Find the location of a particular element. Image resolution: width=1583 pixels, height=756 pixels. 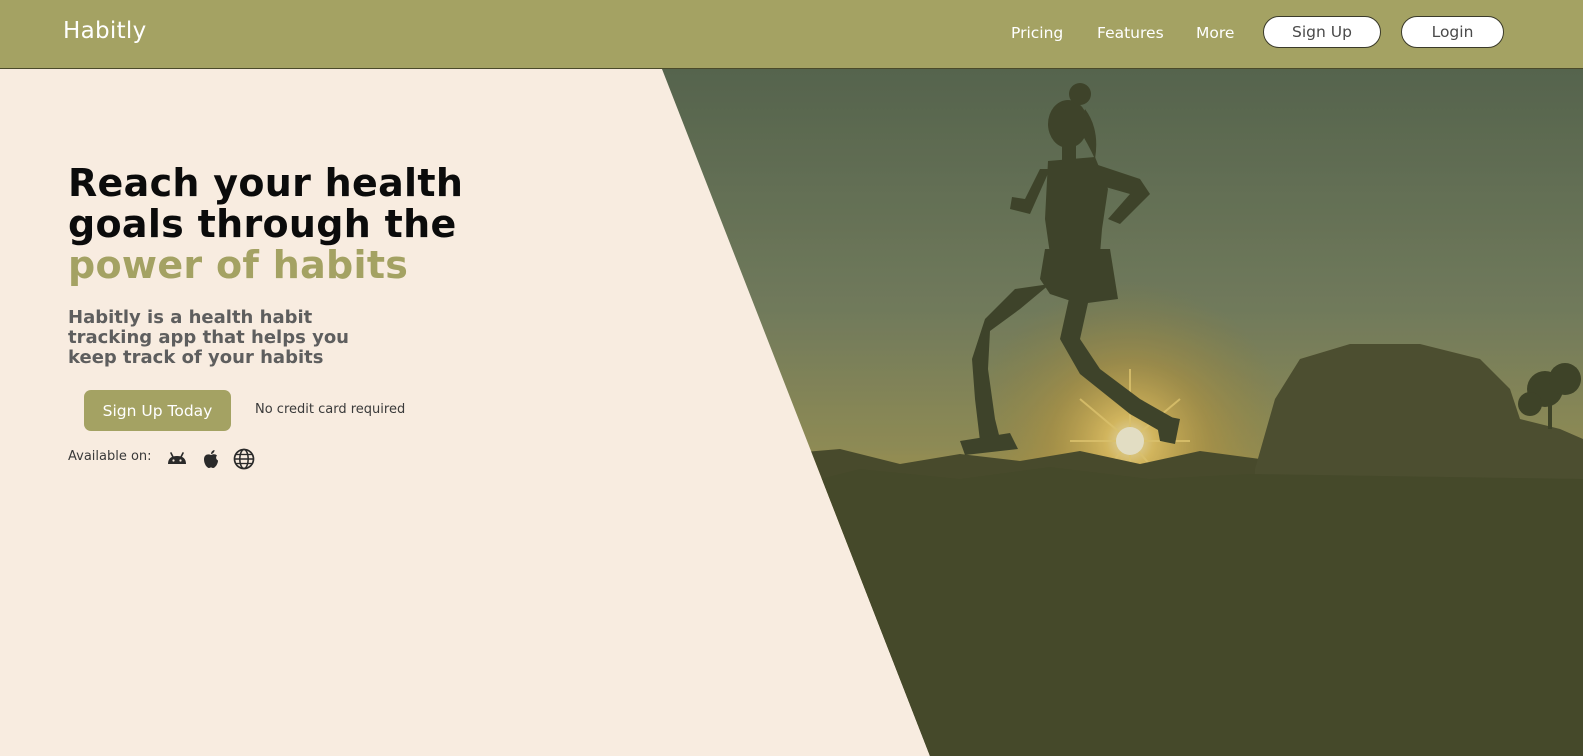

apple-icon is located at coordinates (211, 459).